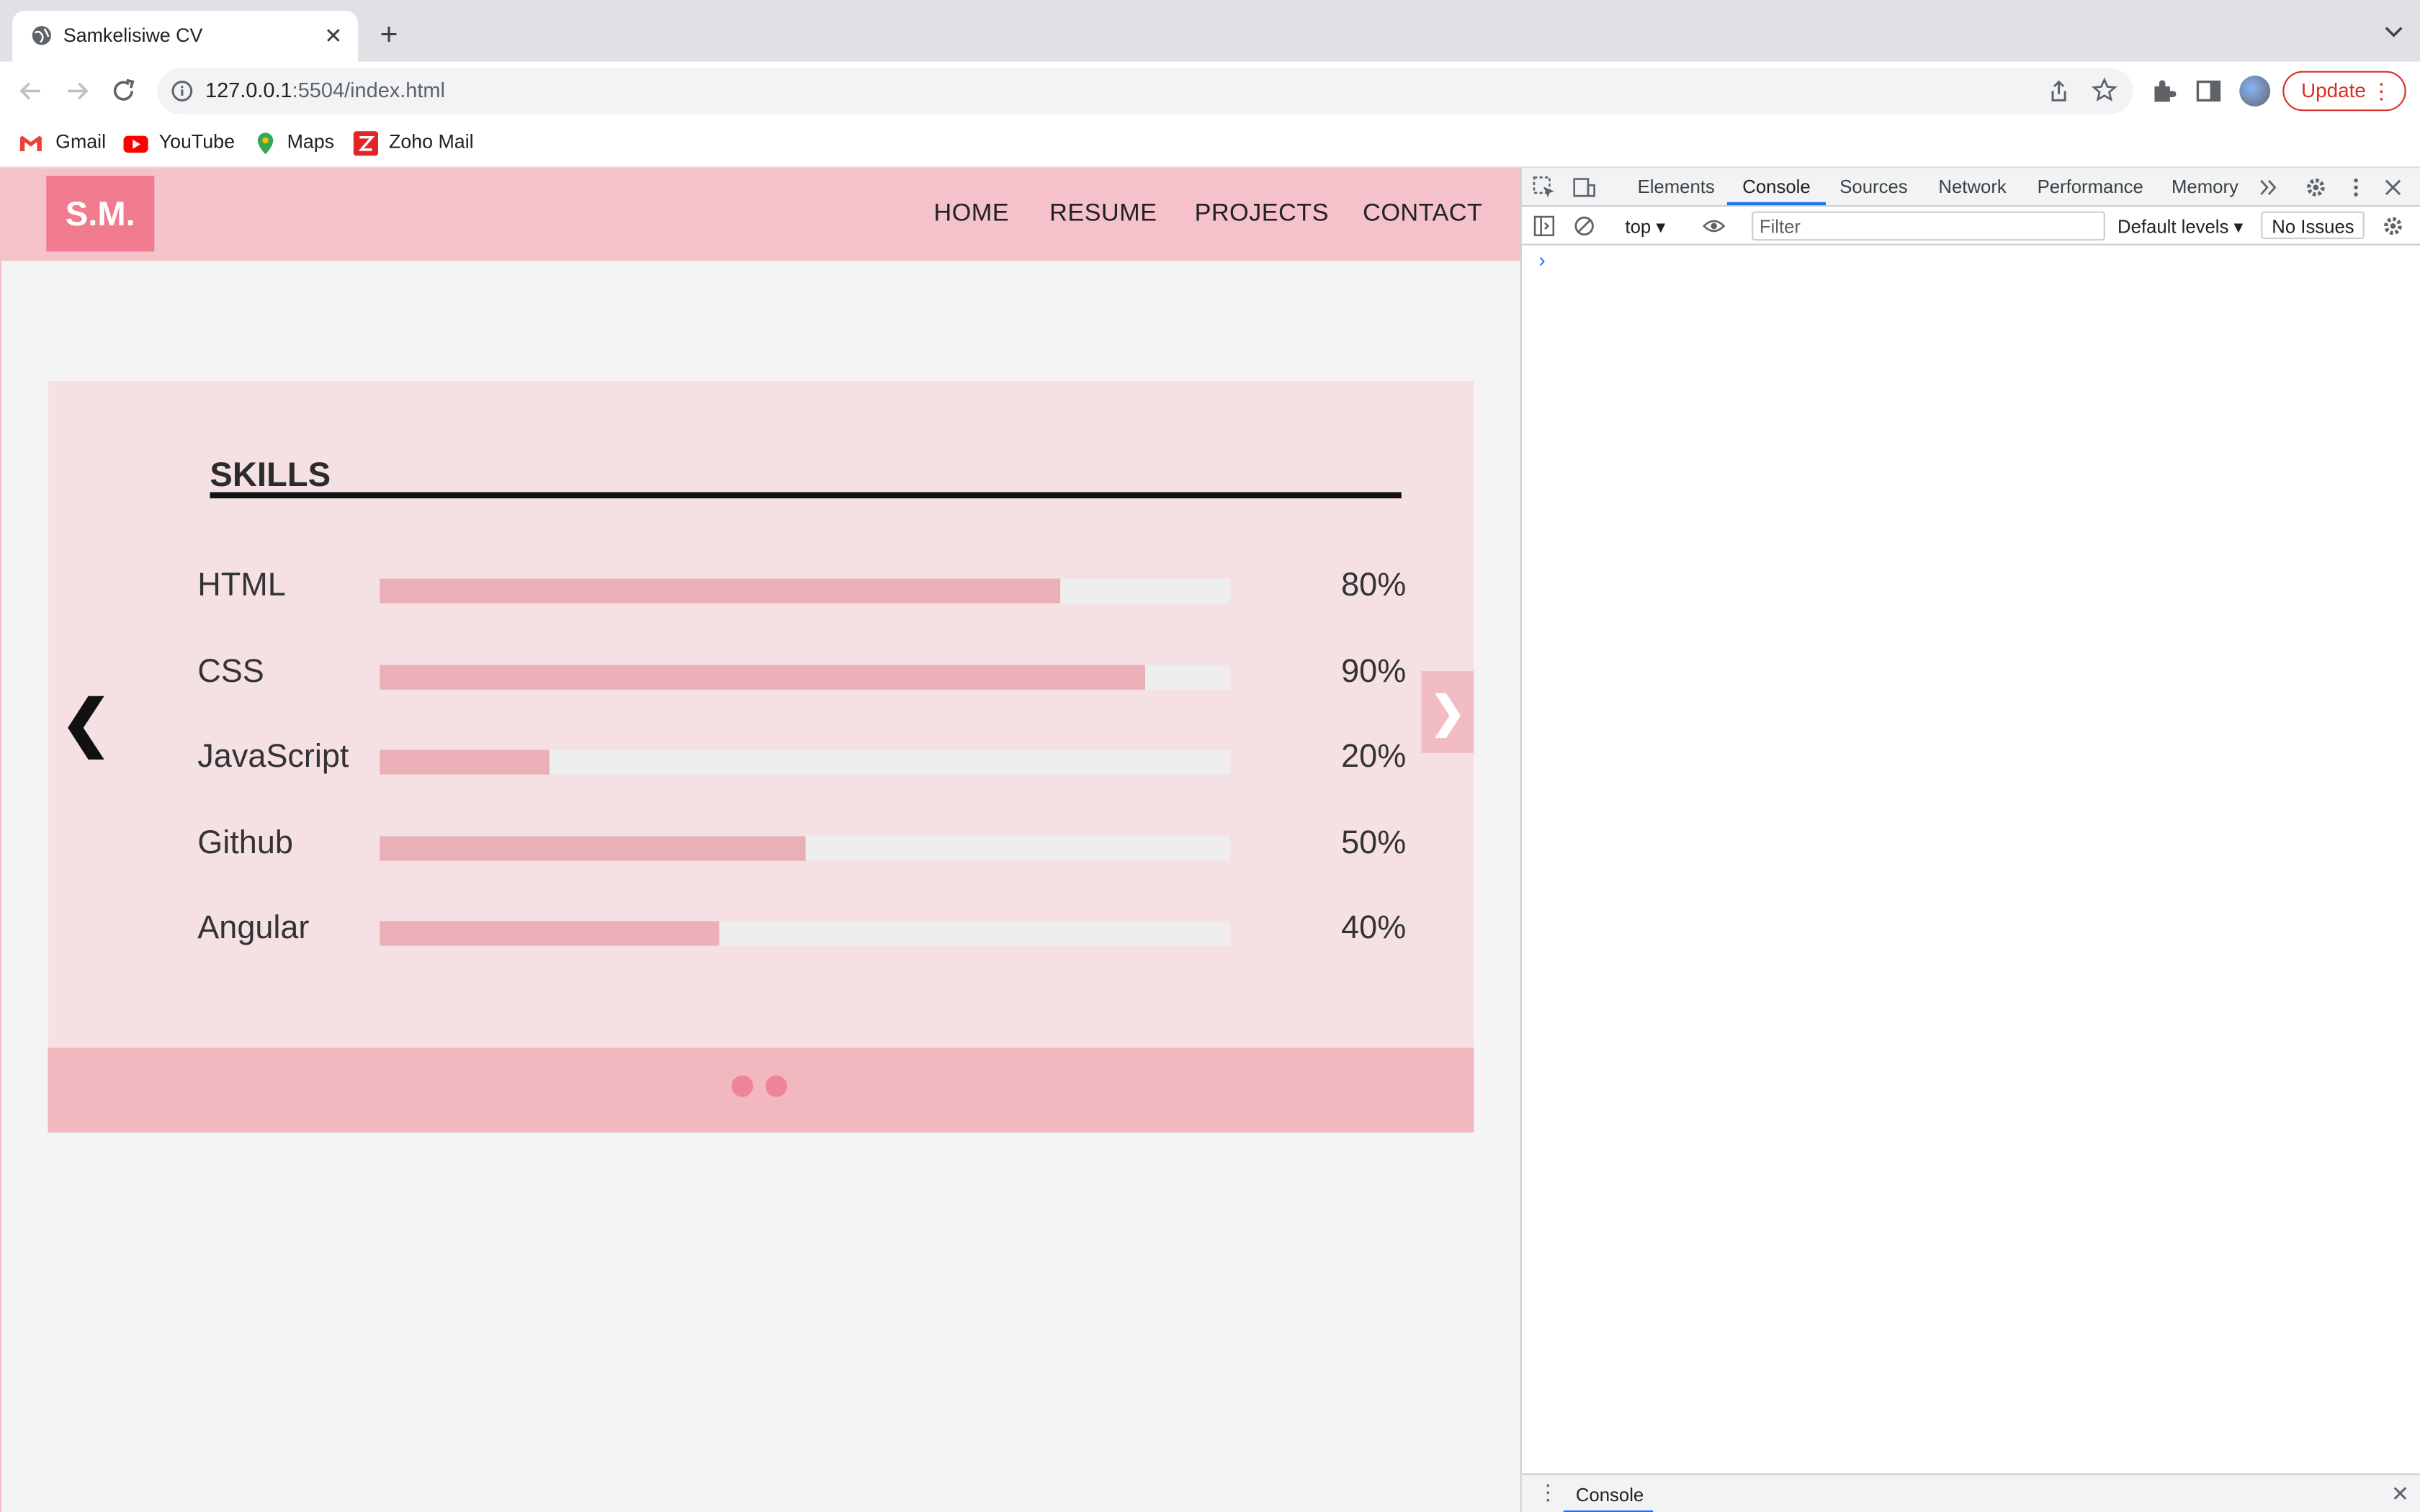  Describe the element at coordinates (1639, 227) in the screenshot. I see `context-label: top` at that location.